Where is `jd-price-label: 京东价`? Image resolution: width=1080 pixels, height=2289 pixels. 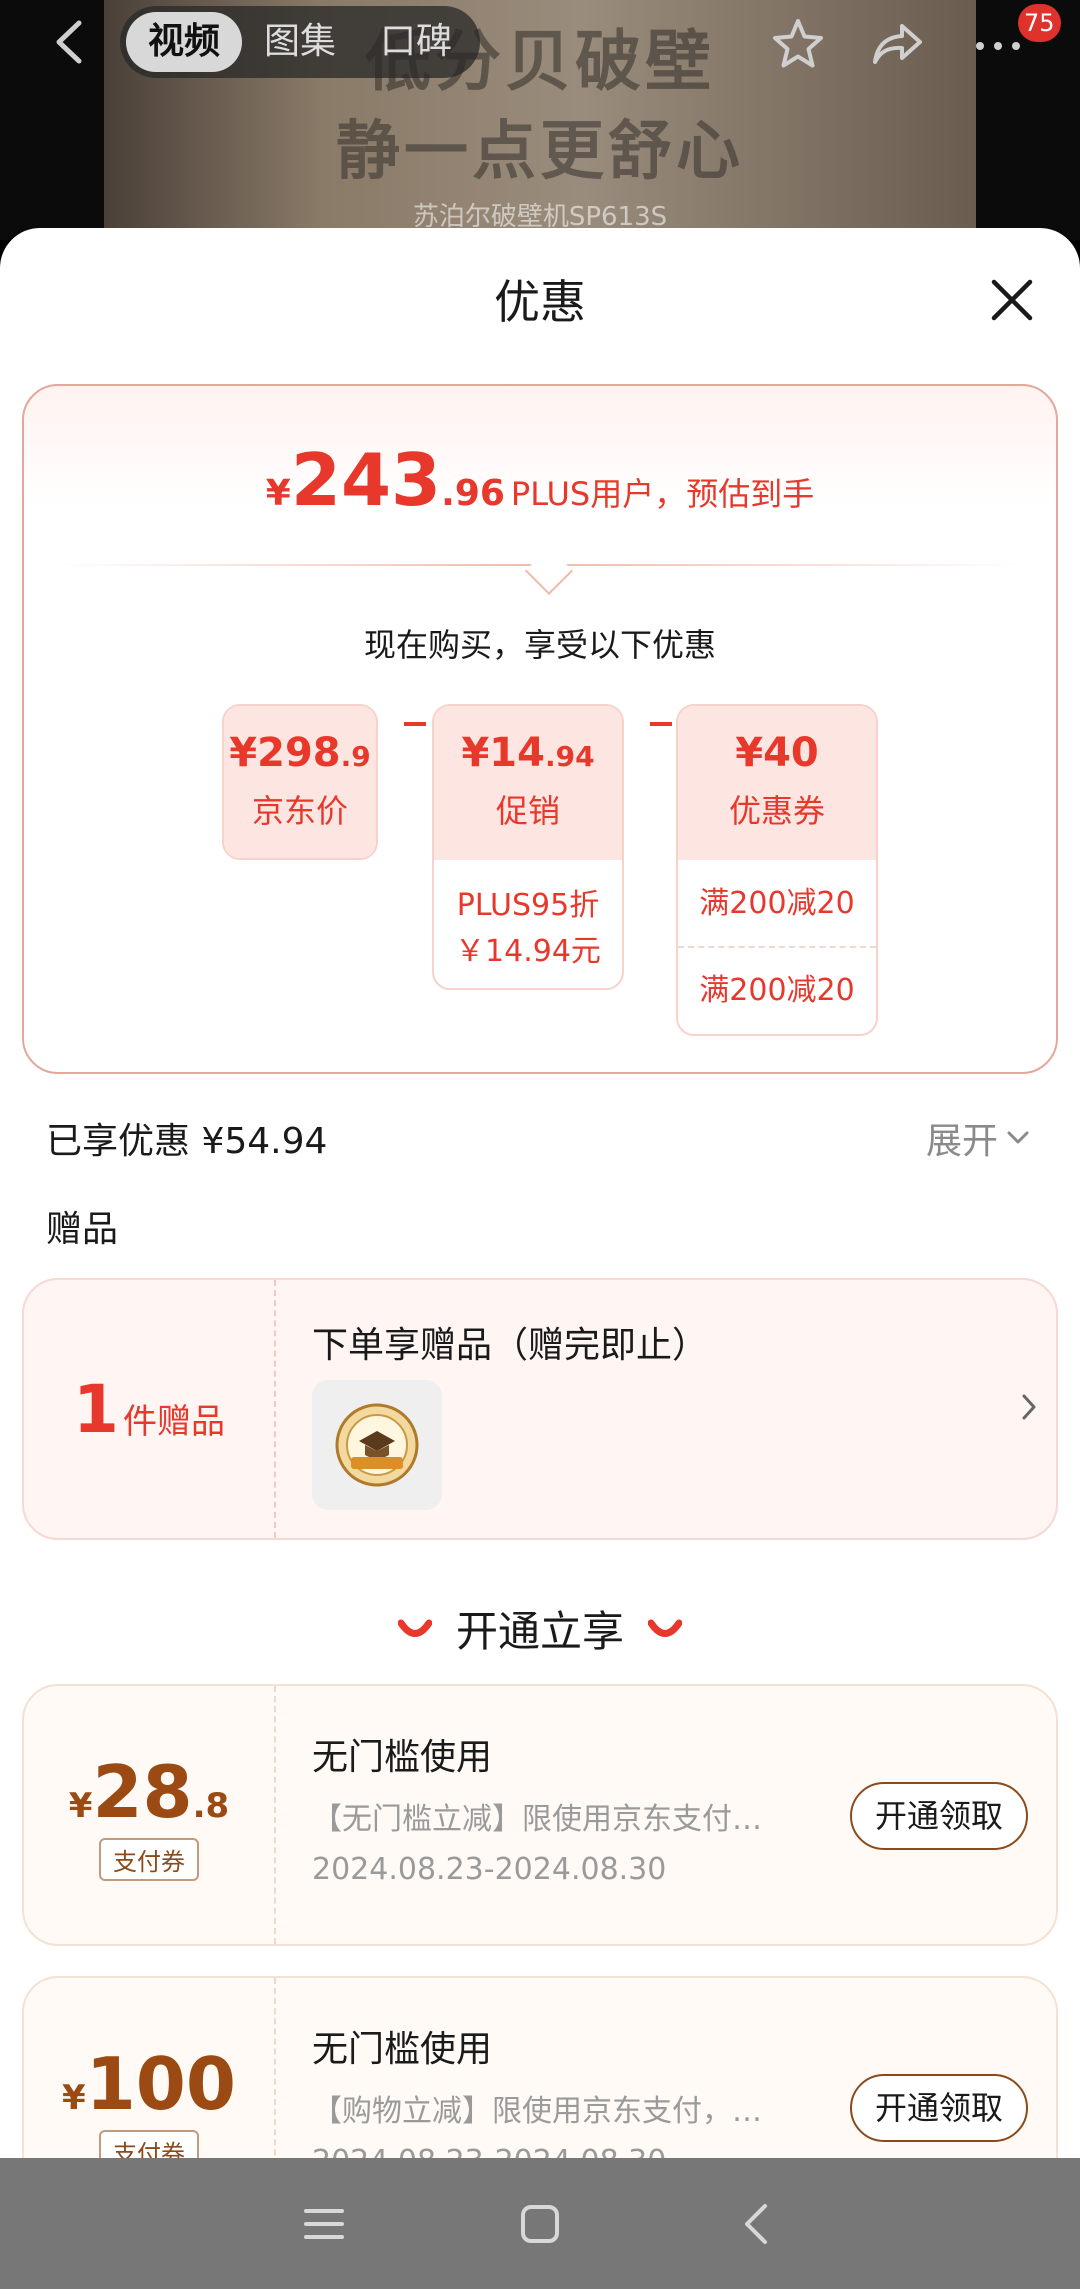
jd-price-label: 京东价 is located at coordinates (299, 811).